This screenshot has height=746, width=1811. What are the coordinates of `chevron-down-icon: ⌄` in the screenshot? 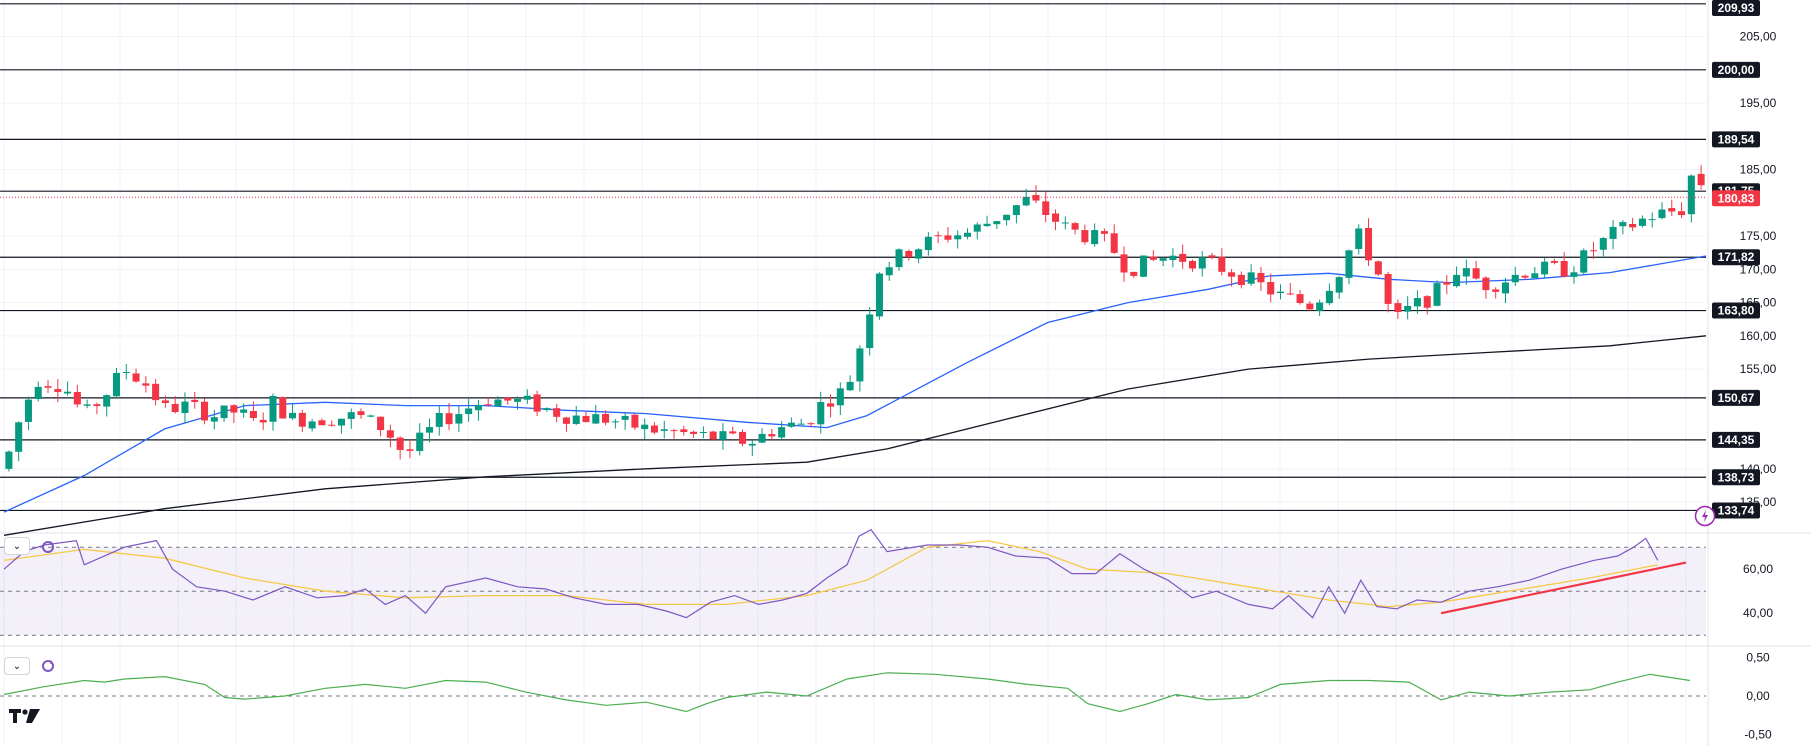 It's located at (17, 666).